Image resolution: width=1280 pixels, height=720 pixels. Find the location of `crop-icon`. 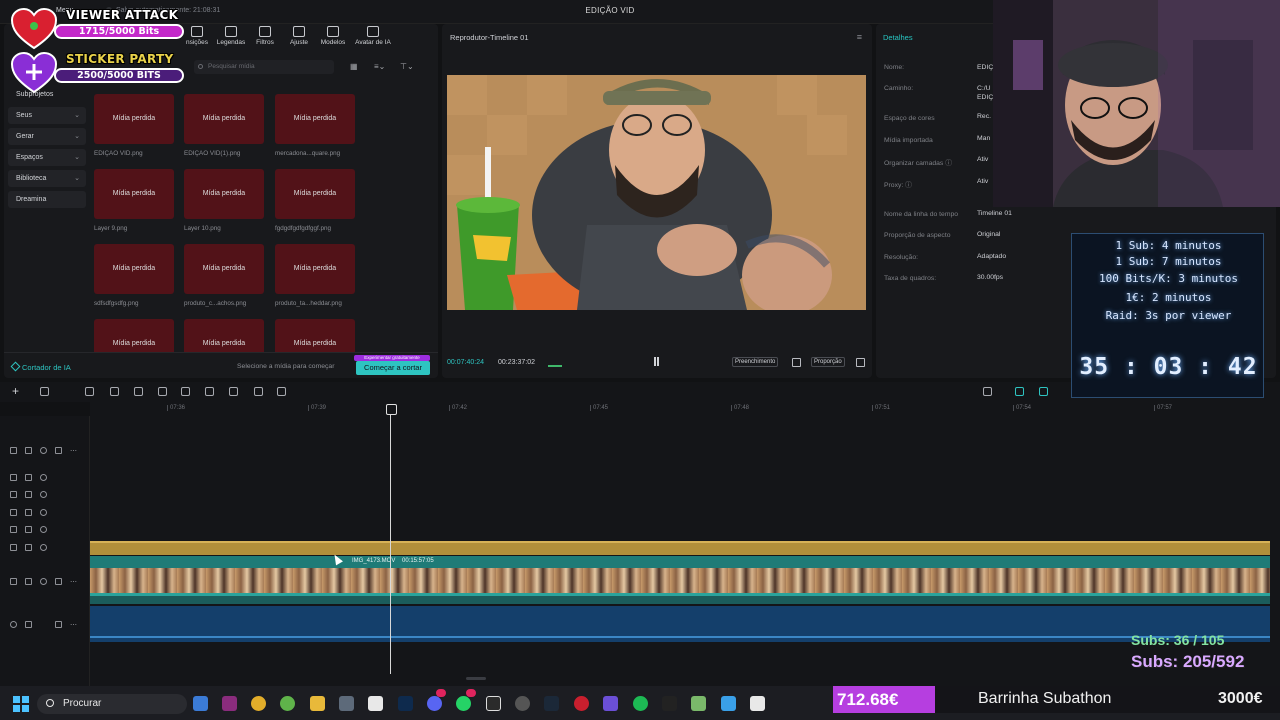

crop-icon is located at coordinates (796, 362).